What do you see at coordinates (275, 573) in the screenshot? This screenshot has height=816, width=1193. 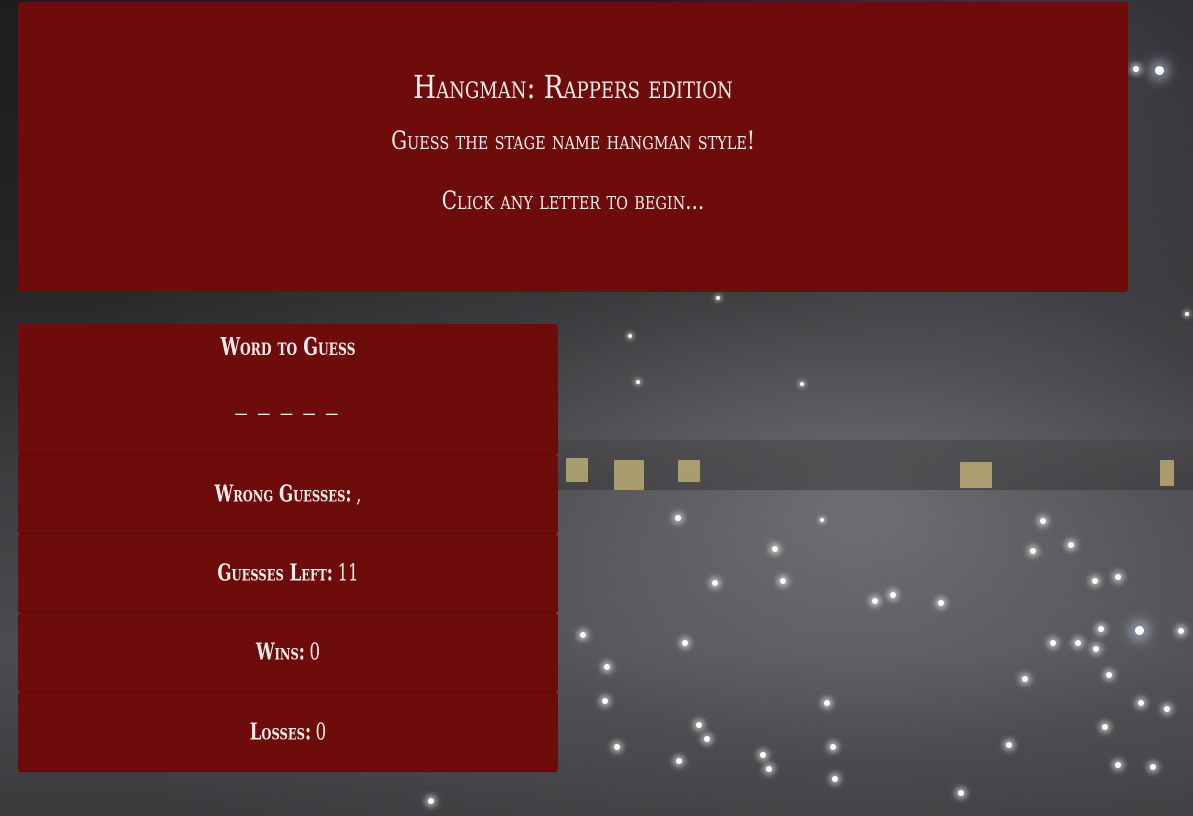 I see `guesses-left-label: Guesses Left:` at bounding box center [275, 573].